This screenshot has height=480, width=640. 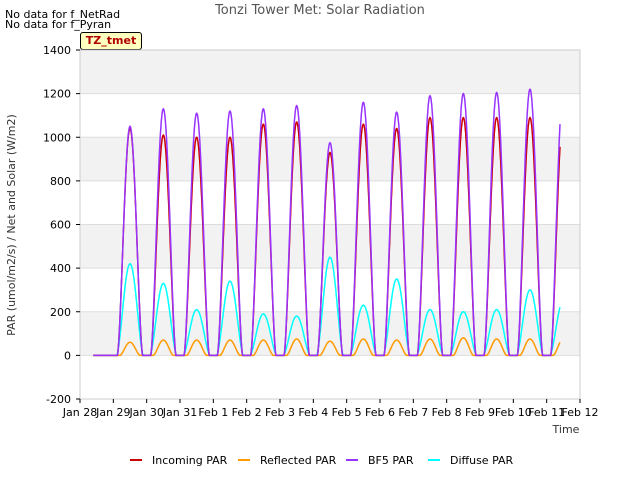 What do you see at coordinates (380, 412) in the screenshot?
I see `x-tick-label: Feb 6` at bounding box center [380, 412].